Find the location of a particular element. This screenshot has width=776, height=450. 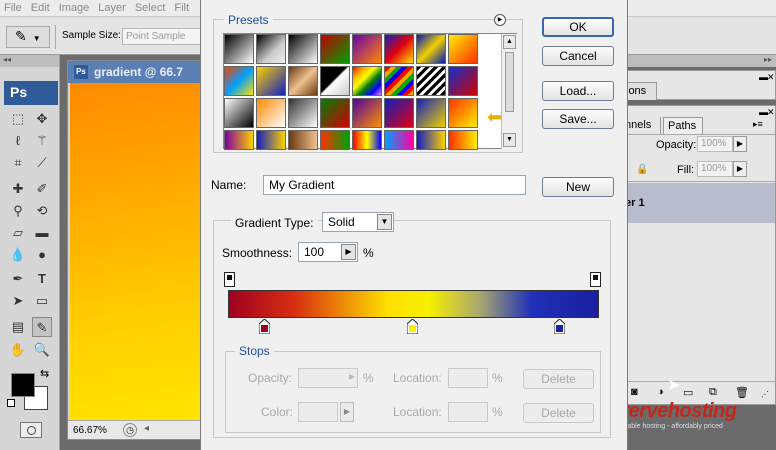

marquee-tool-icon: ⬚ is located at coordinates (18, 119).